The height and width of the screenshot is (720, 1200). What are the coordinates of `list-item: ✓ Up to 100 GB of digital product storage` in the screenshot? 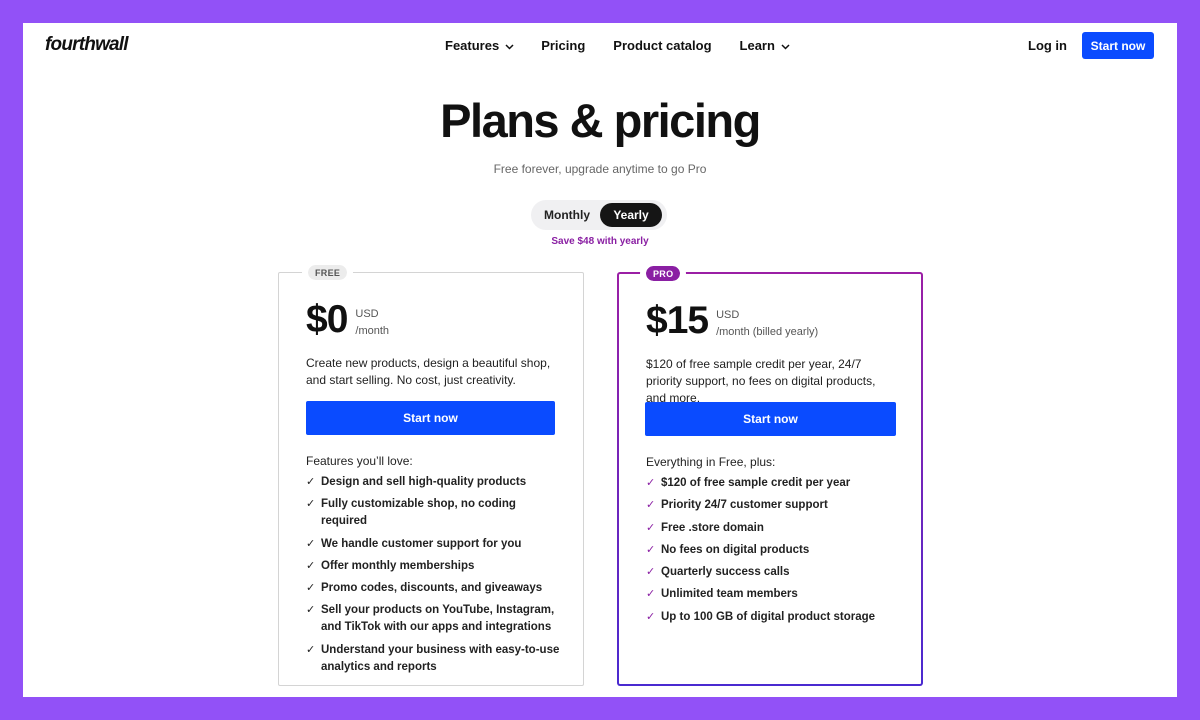 It's located at (773, 617).